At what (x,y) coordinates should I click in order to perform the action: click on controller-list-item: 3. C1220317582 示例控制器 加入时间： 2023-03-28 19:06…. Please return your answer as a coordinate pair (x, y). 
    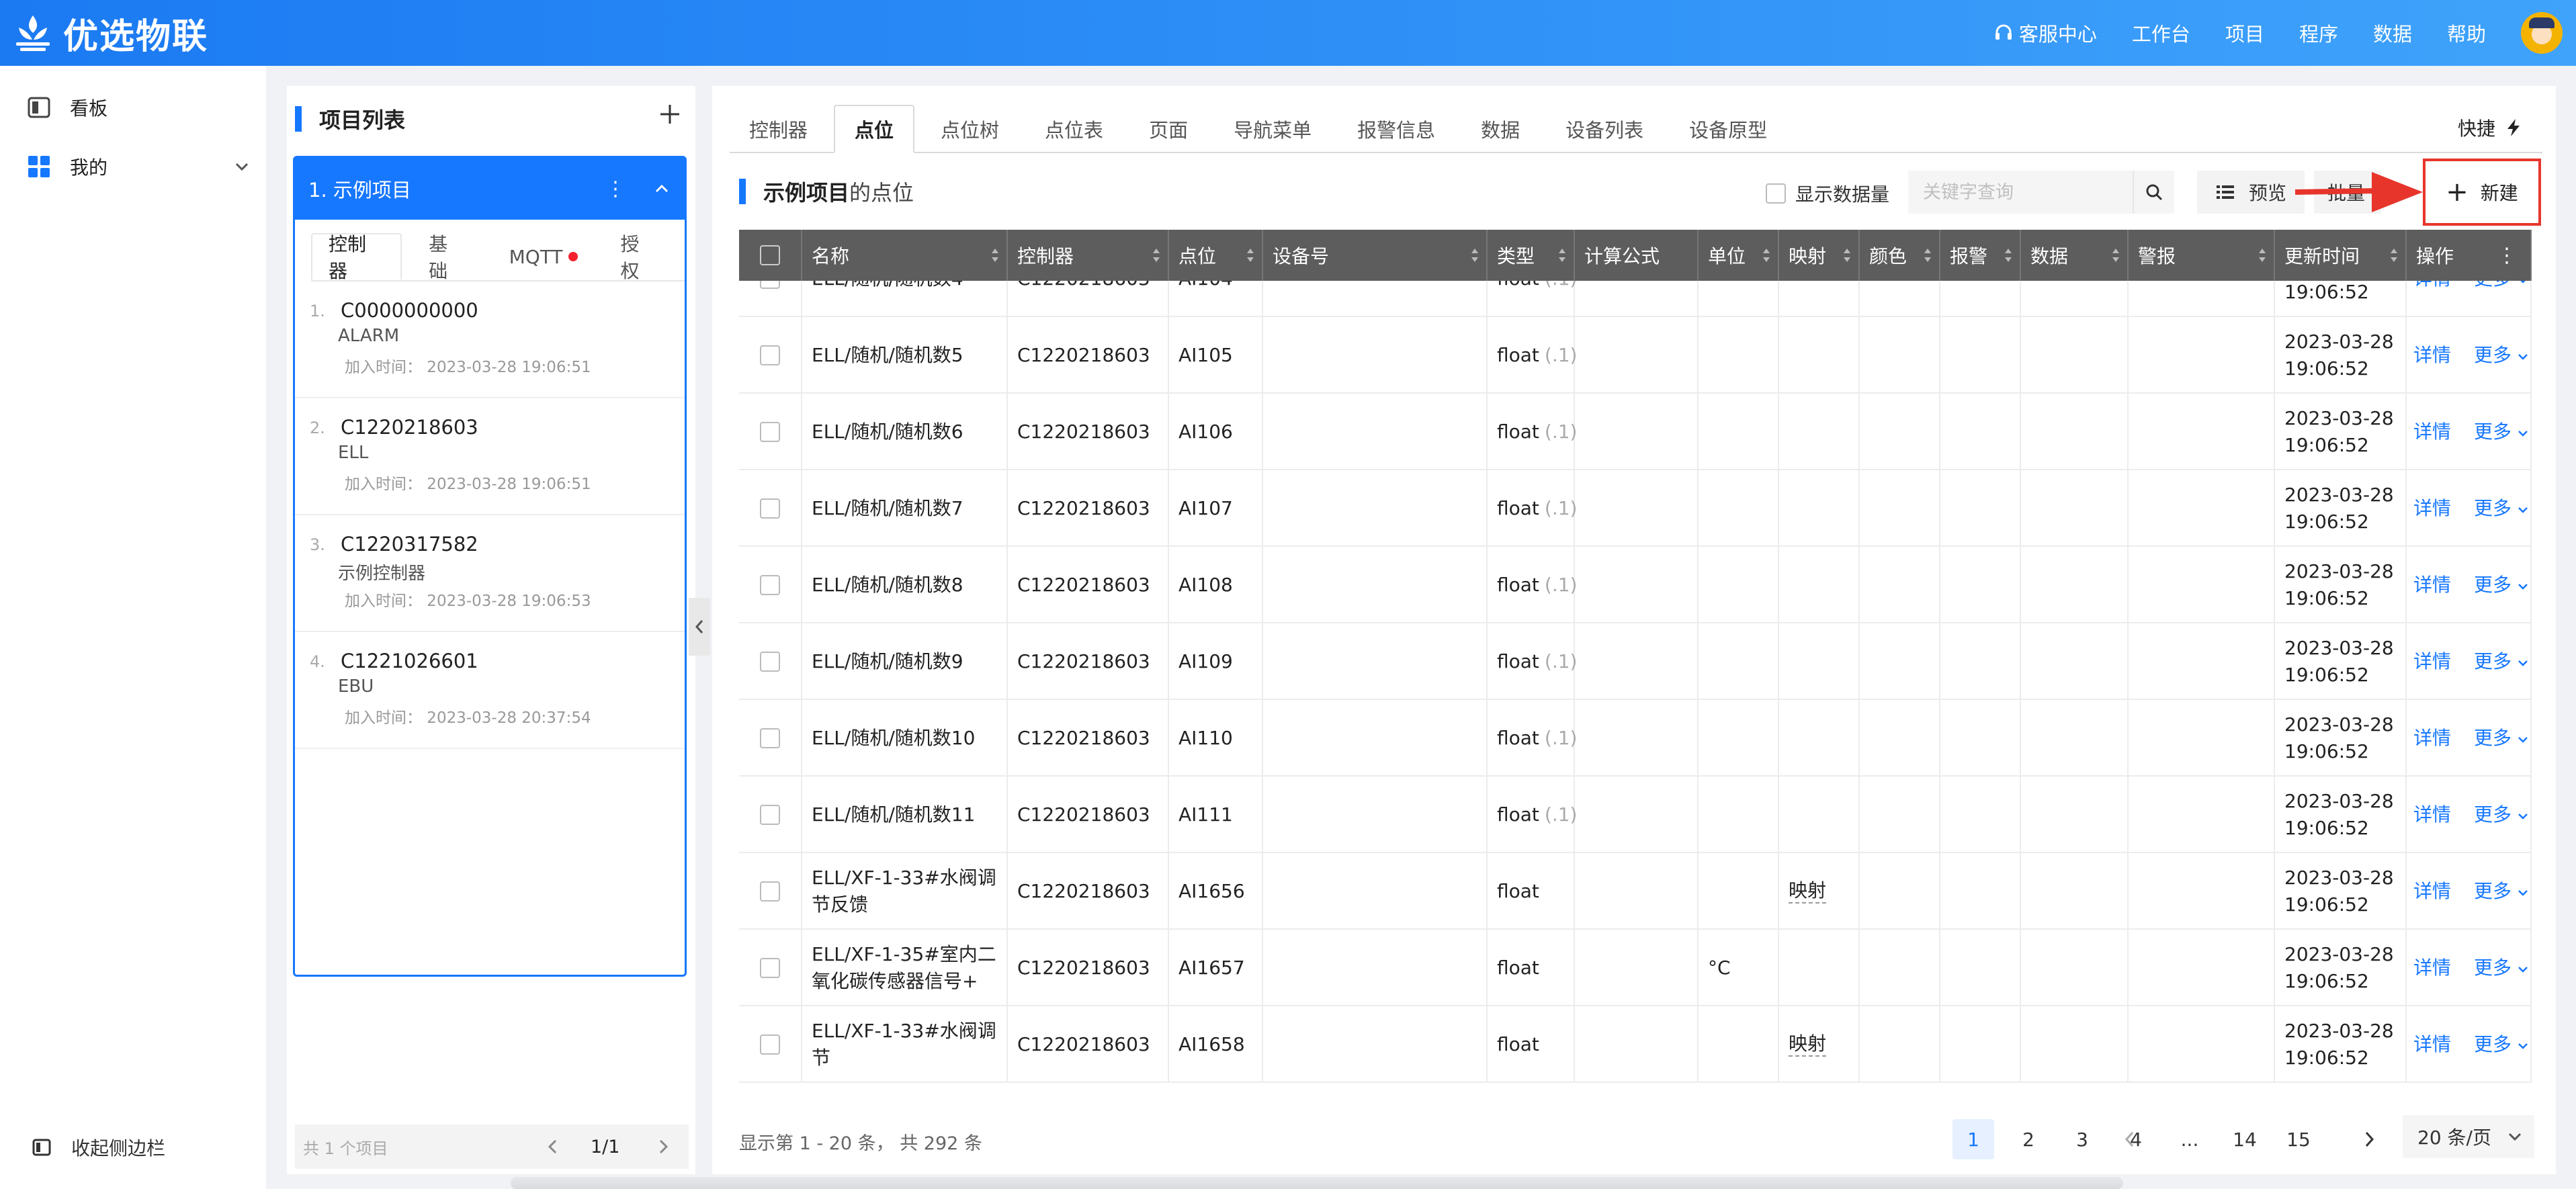
    Looking at the image, I should click on (490, 573).